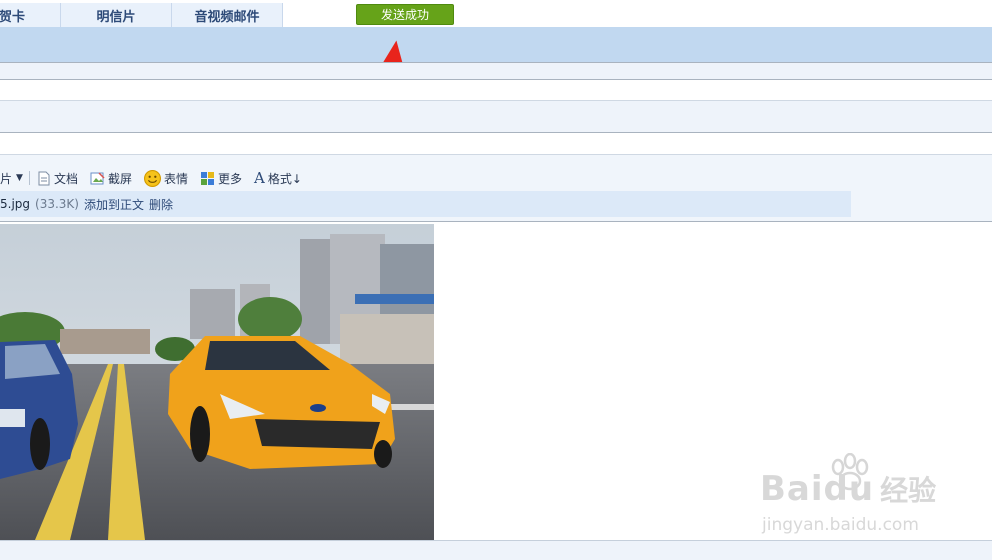 Image resolution: width=992 pixels, height=560 pixels. I want to click on screenshot-button: 截屏, so click(111, 178).